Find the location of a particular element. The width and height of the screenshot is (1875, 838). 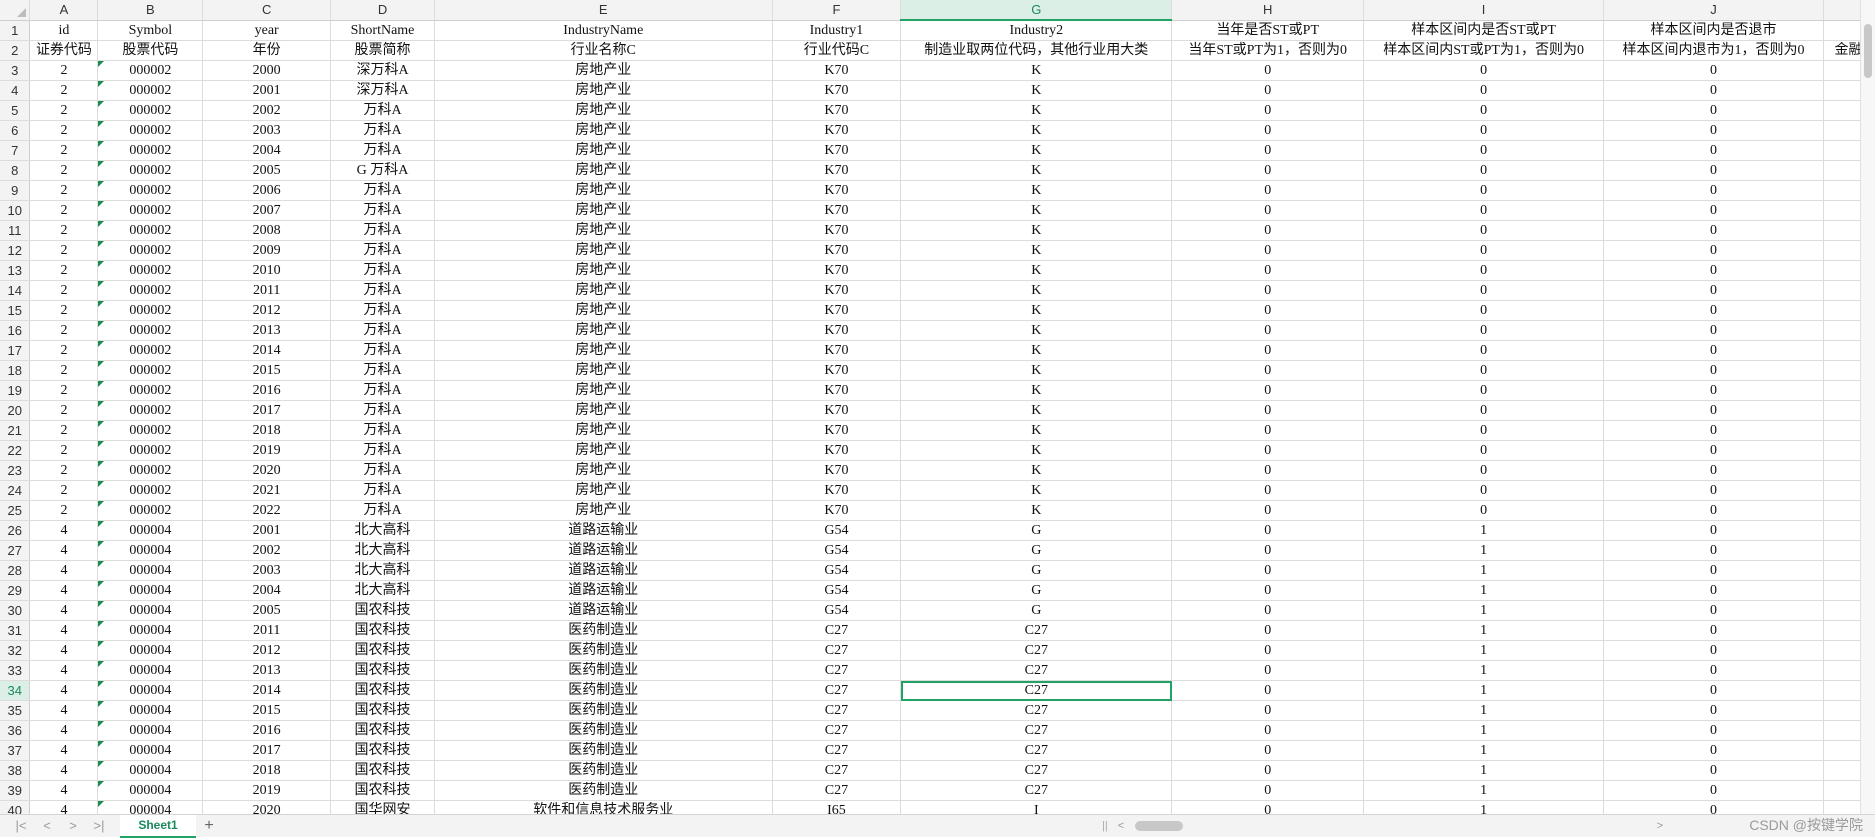

cell-ind2: C27 is located at coordinates (1036, 730).